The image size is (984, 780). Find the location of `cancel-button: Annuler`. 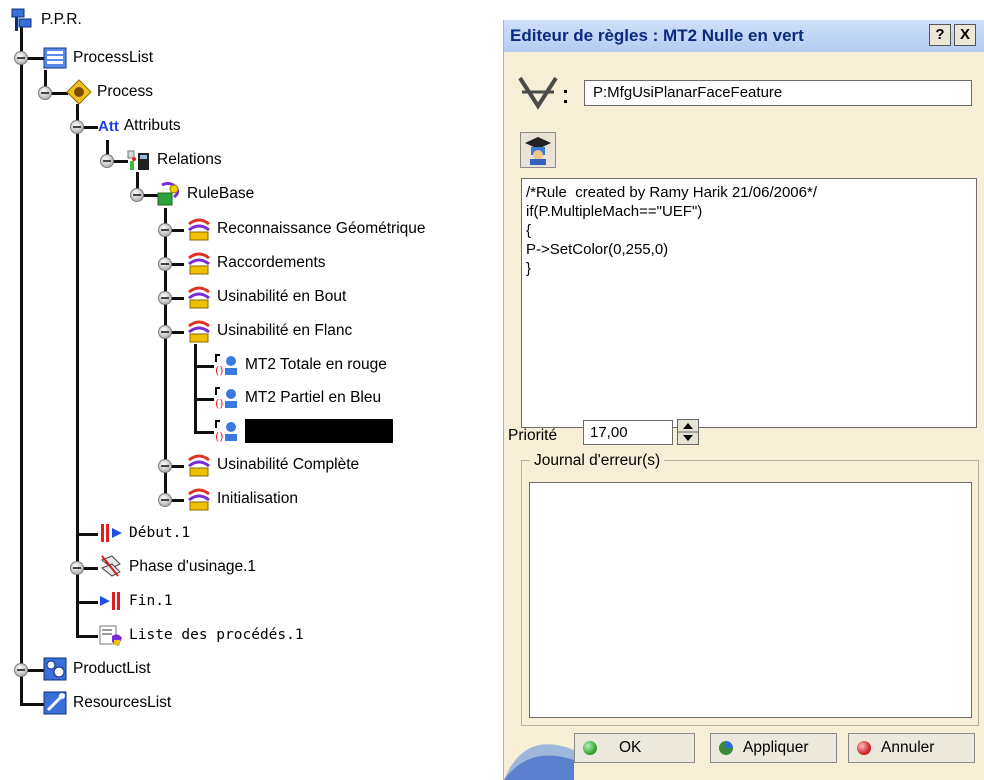

cancel-button: Annuler is located at coordinates (911, 748).